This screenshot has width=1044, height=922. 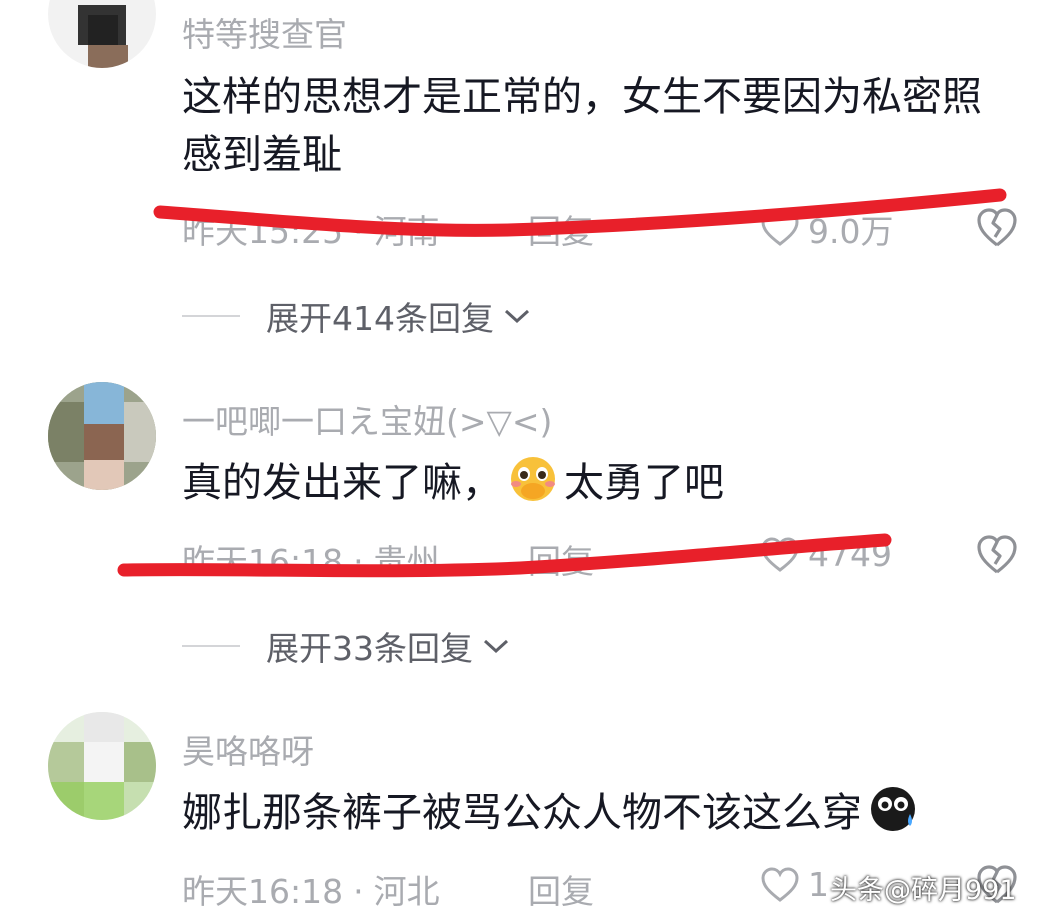 I want to click on expand-label: 展开33条回复, so click(x=369, y=648).